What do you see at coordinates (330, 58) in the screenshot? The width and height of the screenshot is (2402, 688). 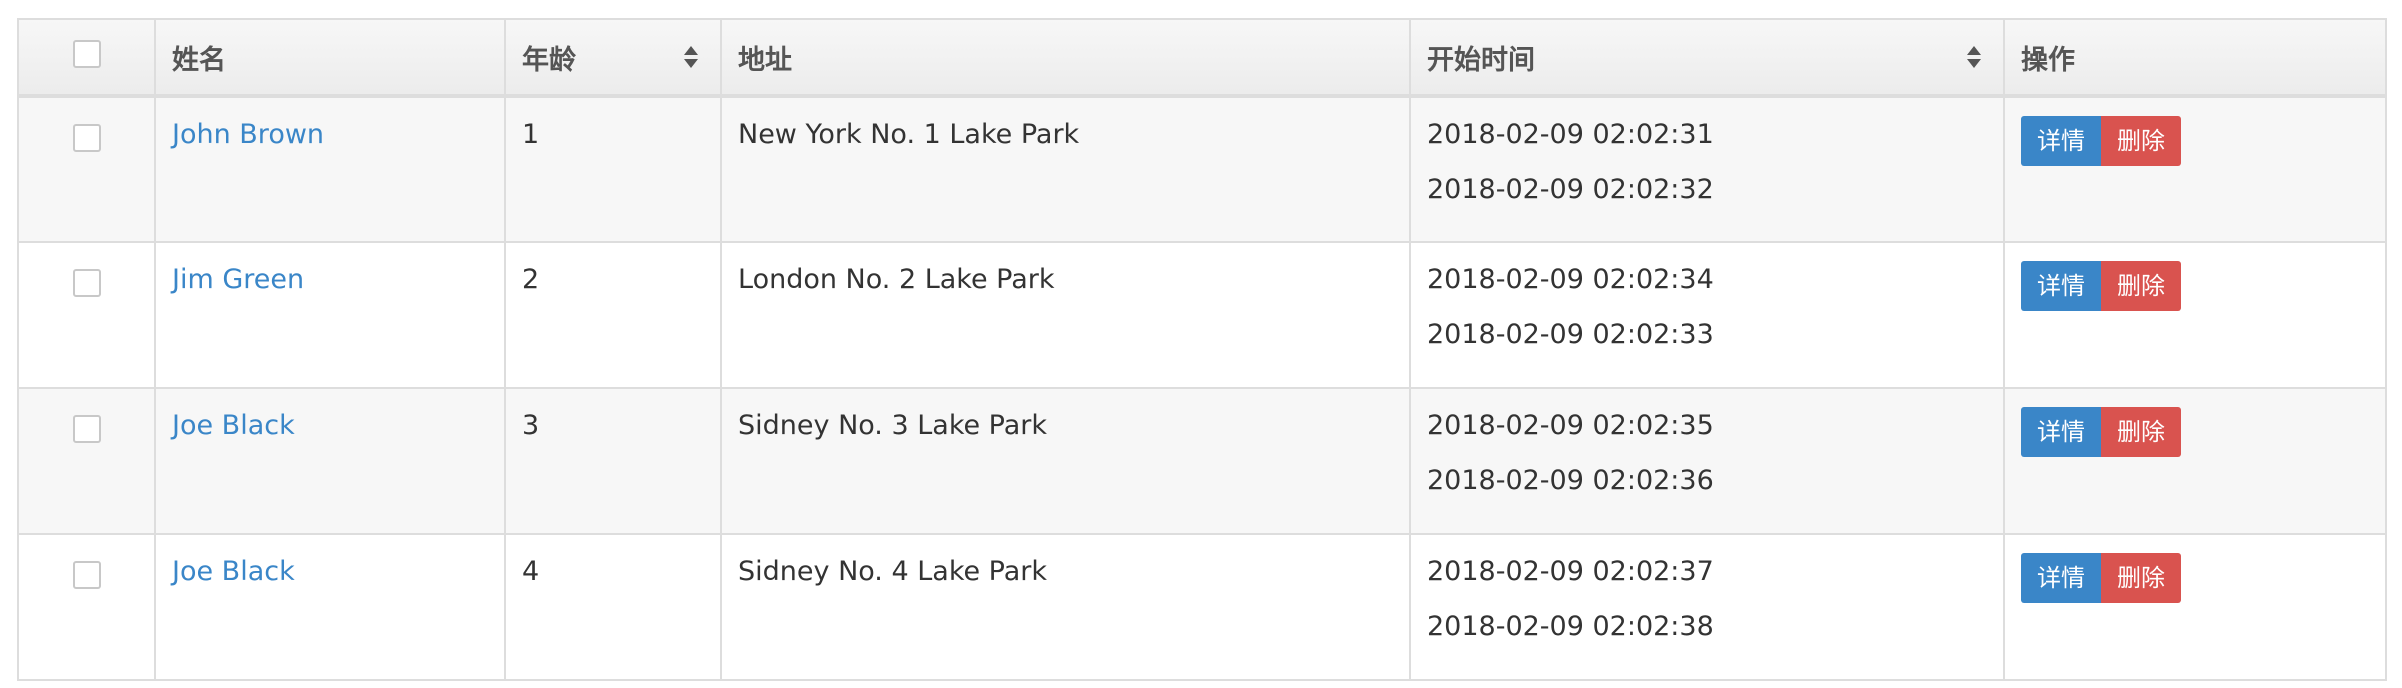 I see `column-header-name: 姓名` at bounding box center [330, 58].